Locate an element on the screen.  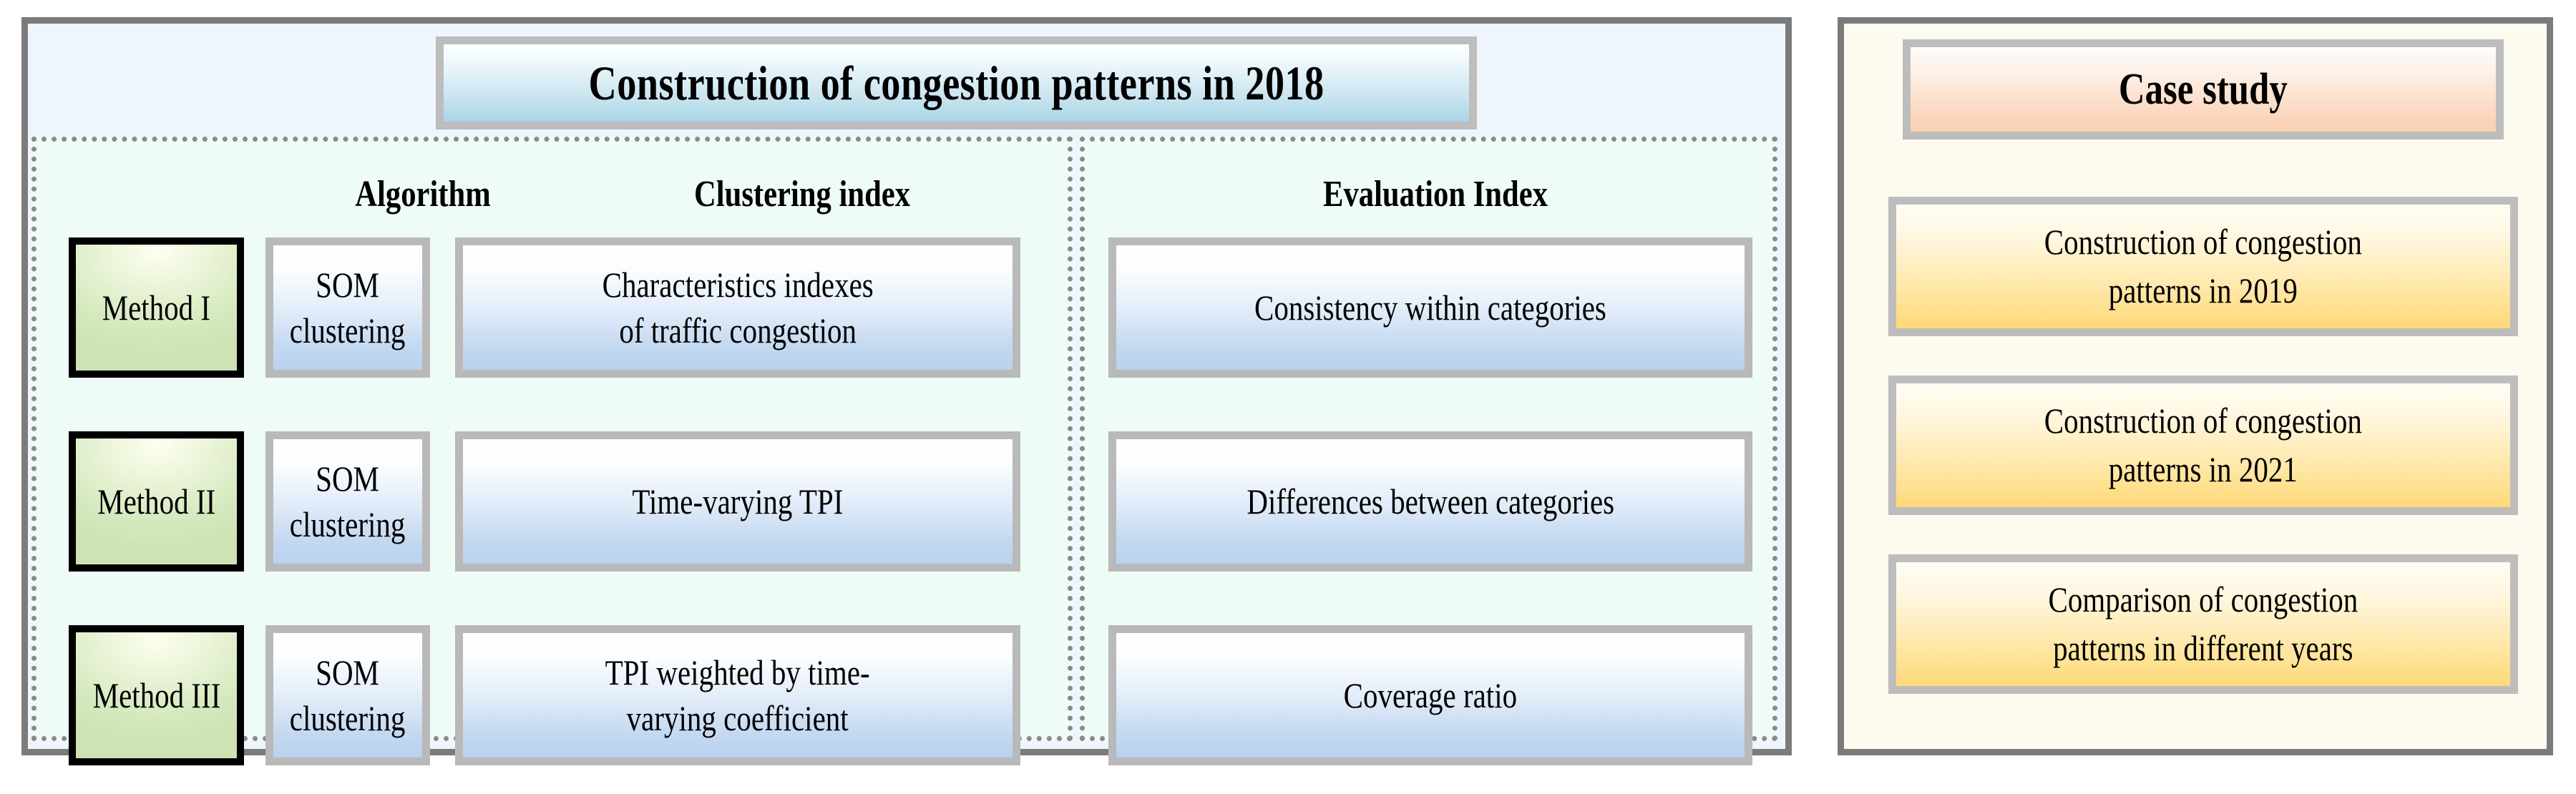
case-study-title-box: Case study is located at coordinates (2203, 89).